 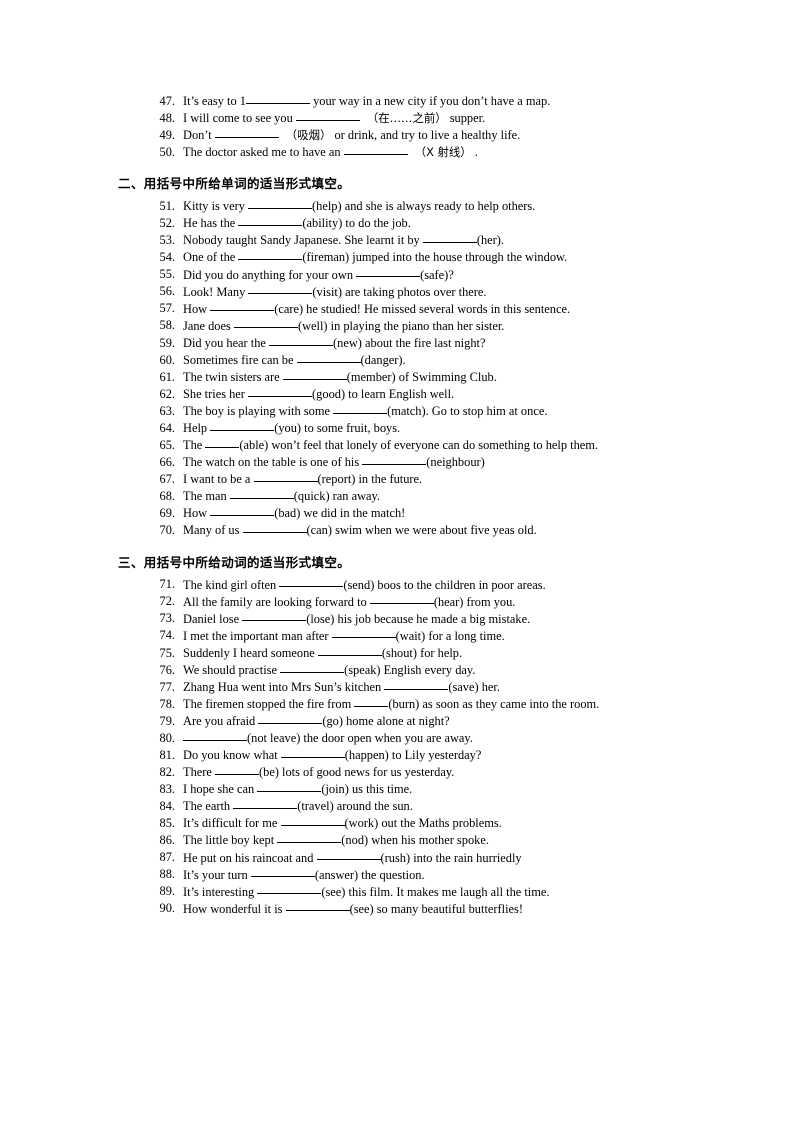 I want to click on chinese-hint: （吸烟）, so click(x=308, y=134).